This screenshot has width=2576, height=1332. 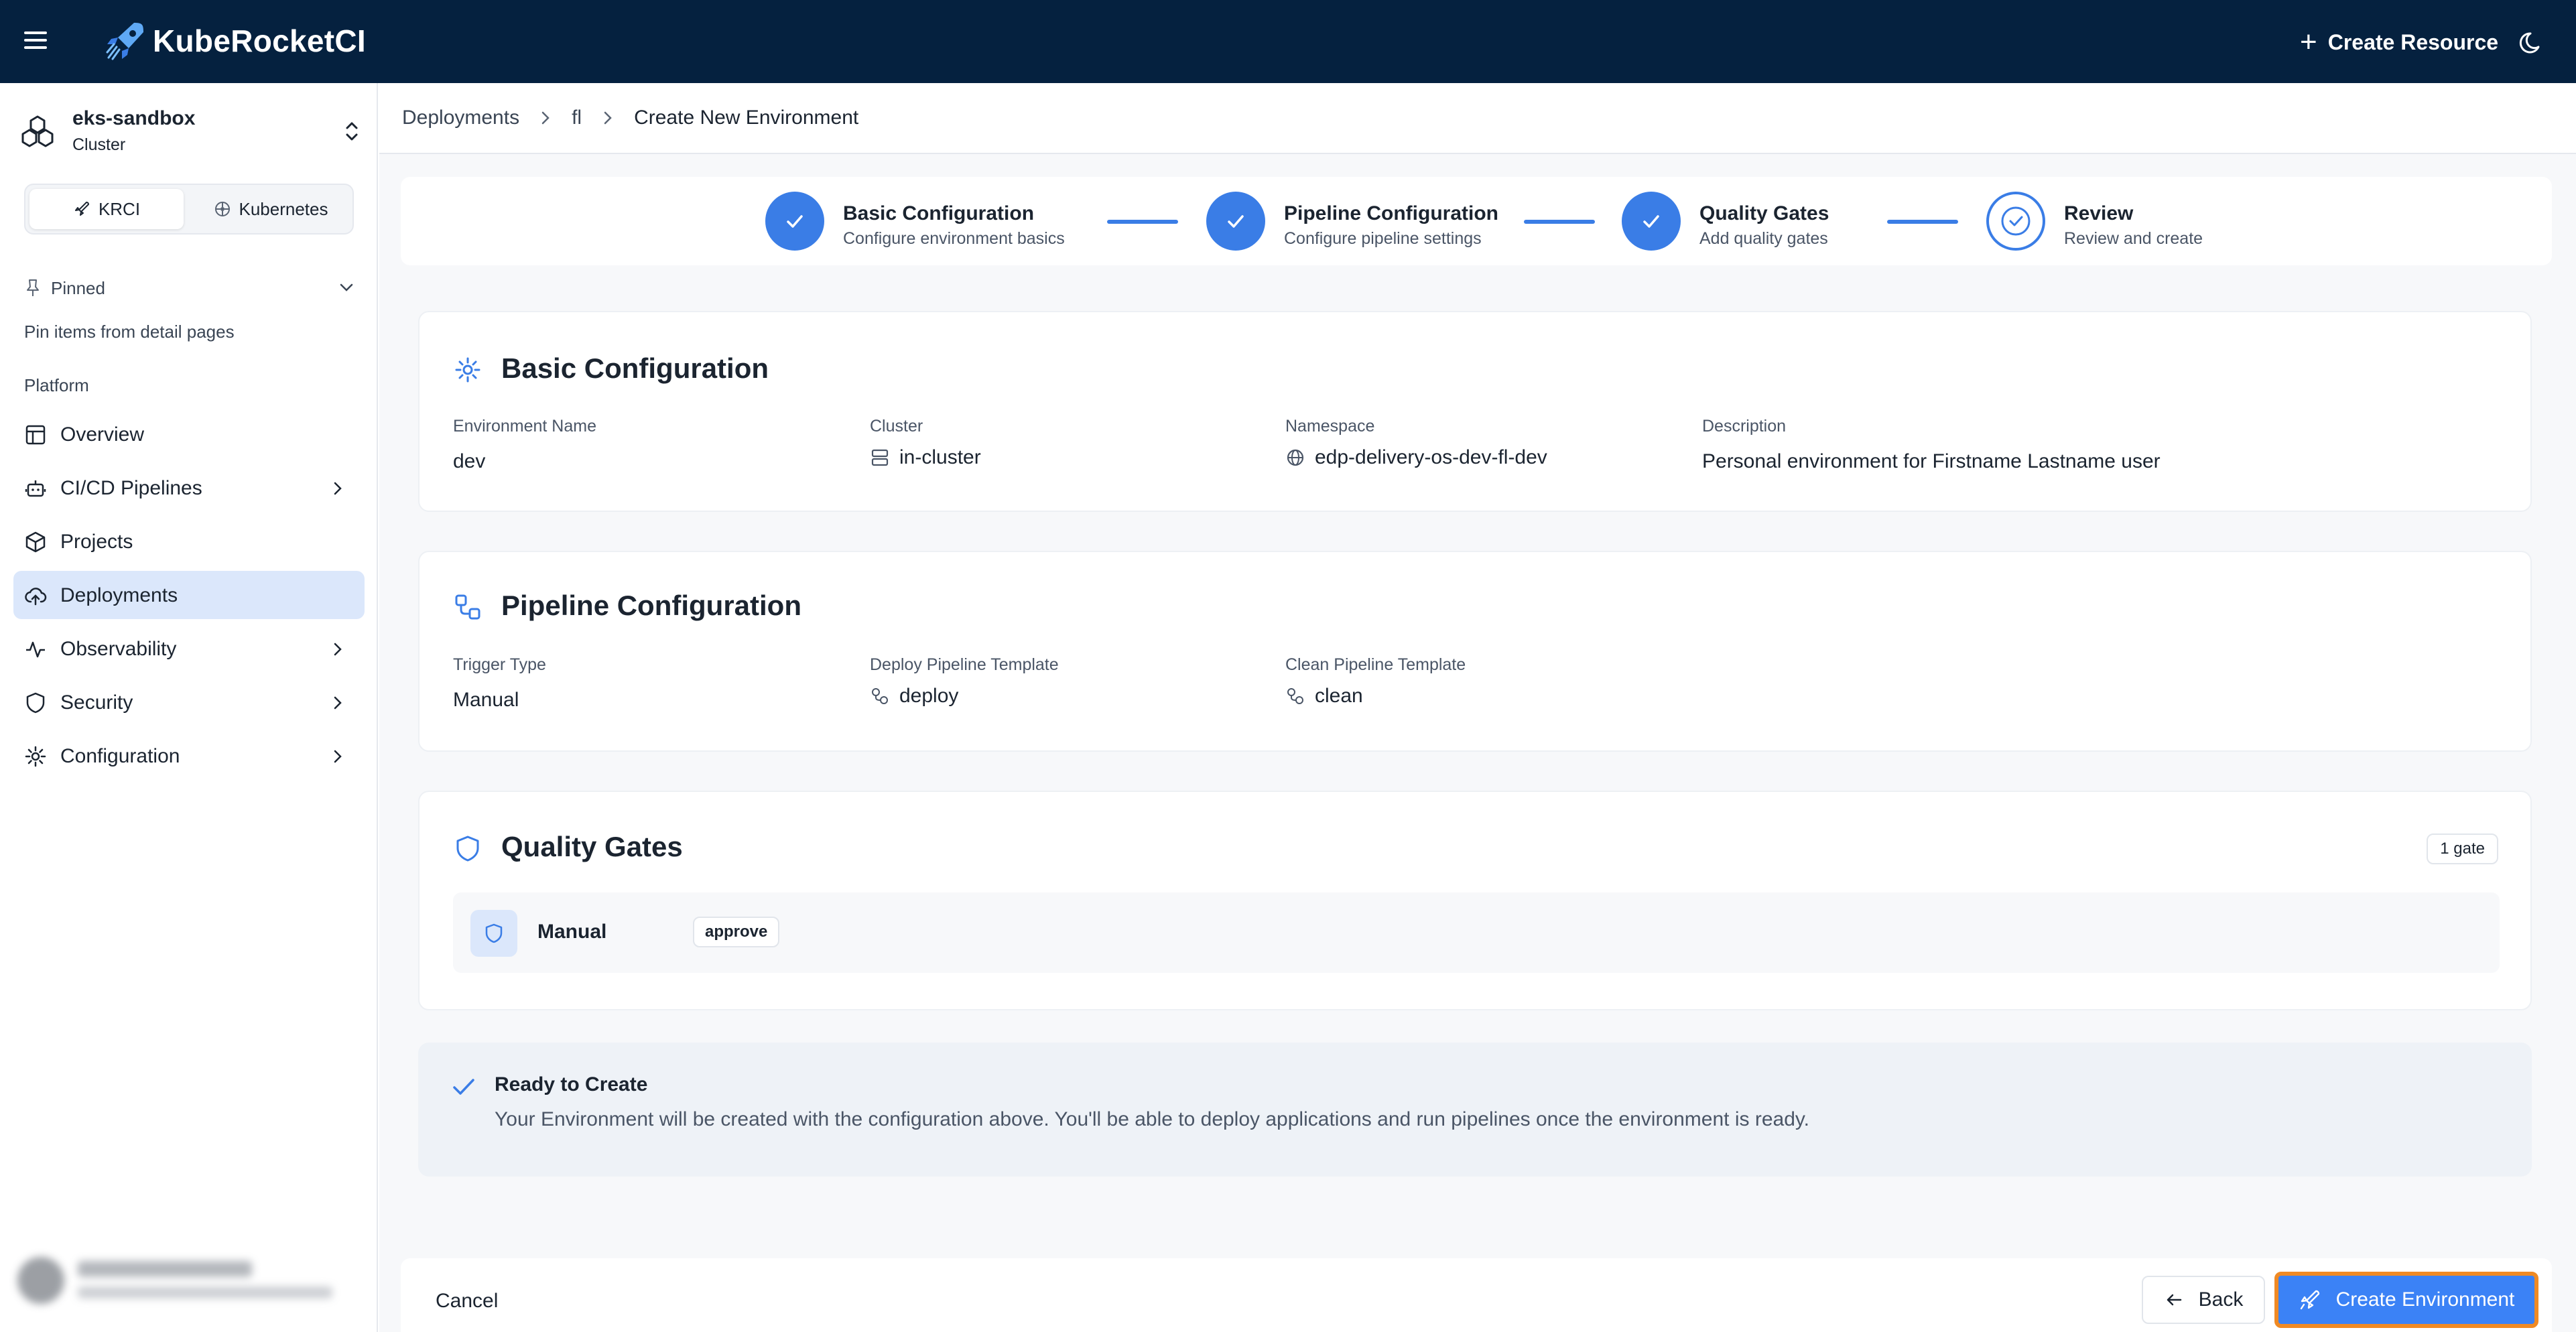 I want to click on app-title: KubeRocketCI, so click(x=259, y=40).